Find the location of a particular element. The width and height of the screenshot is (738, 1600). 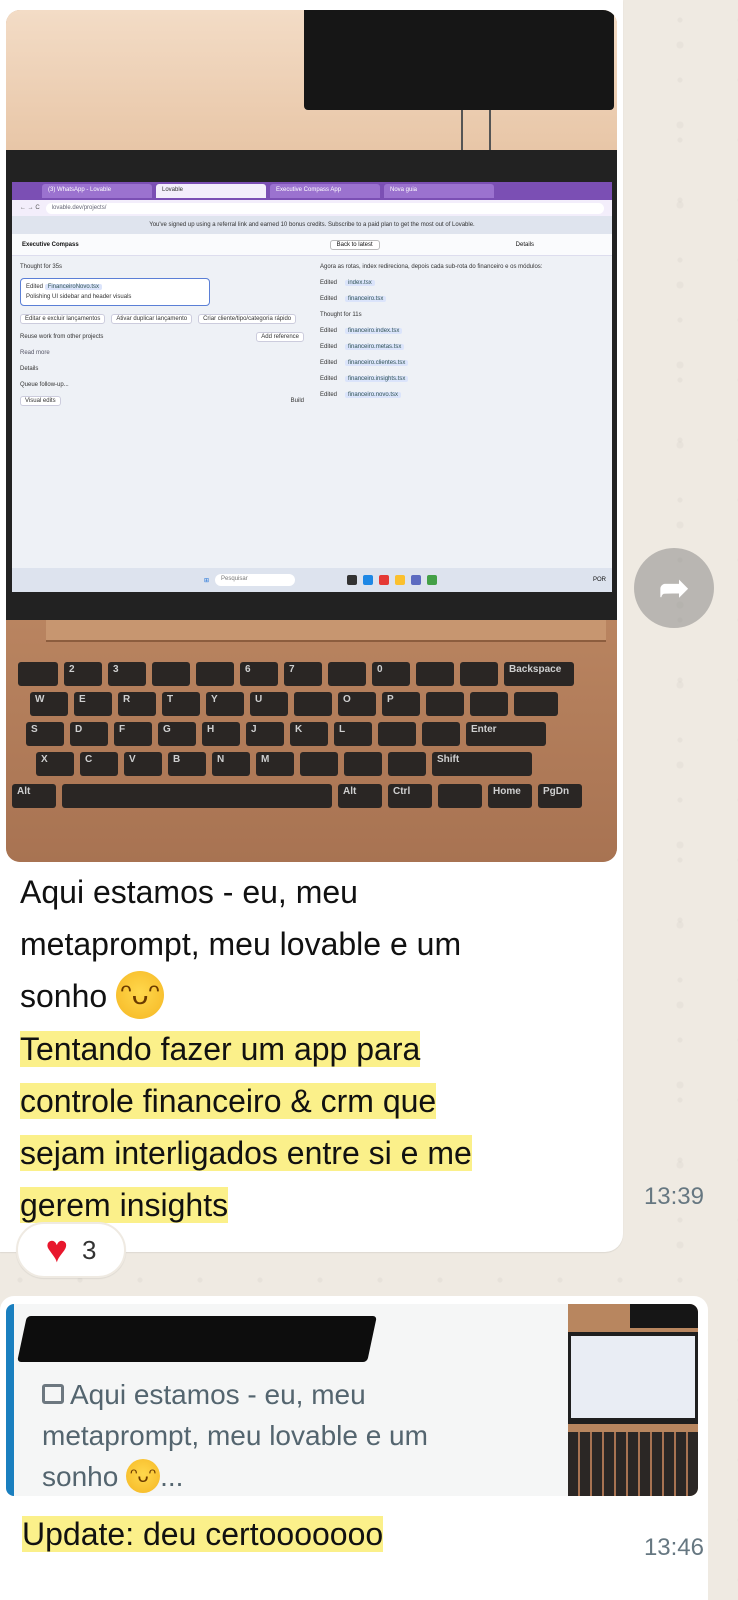

key: 6 is located at coordinates (259, 674).